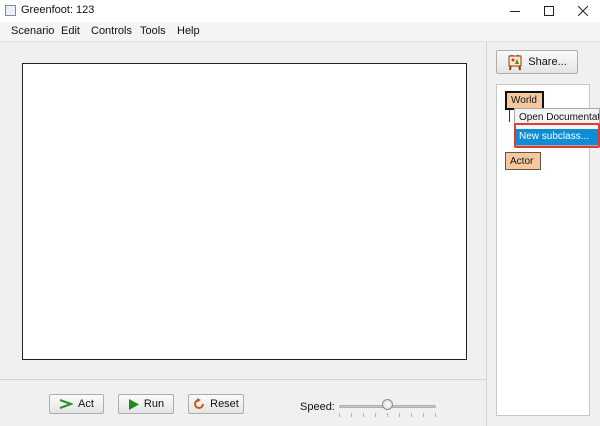  Describe the element at coordinates (515, 62) in the screenshot. I see `share-easel-icon` at that location.